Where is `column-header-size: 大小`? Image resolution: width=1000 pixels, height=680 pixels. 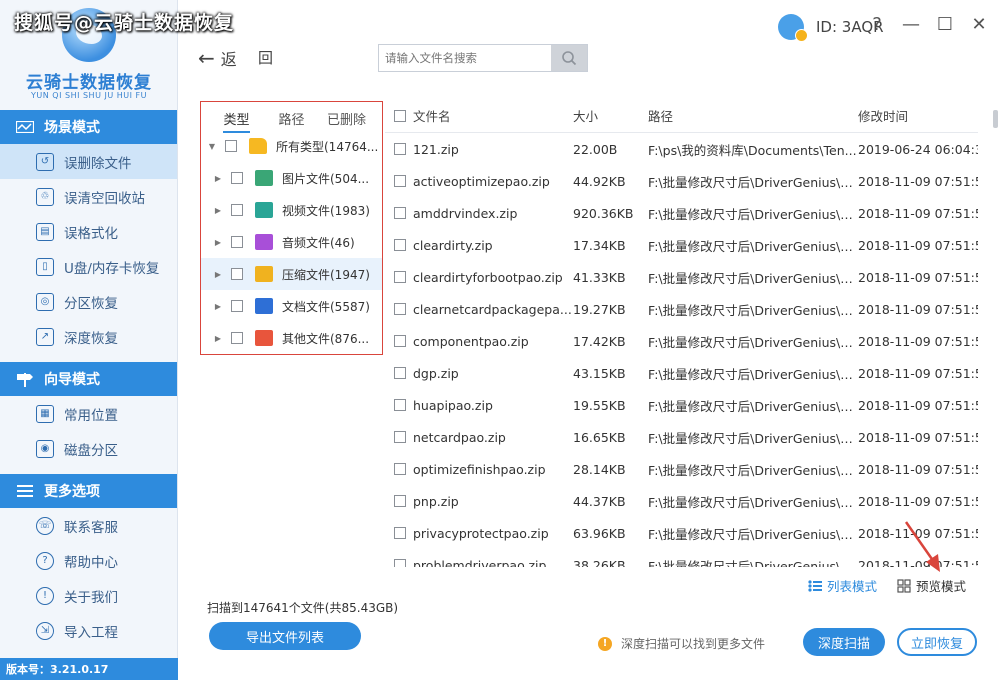
column-header-size: 大小 is located at coordinates (610, 115).